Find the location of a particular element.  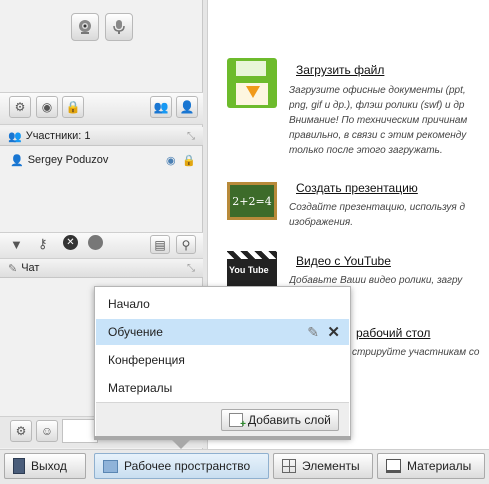

exit-label: Выход is located at coordinates (49, 466).